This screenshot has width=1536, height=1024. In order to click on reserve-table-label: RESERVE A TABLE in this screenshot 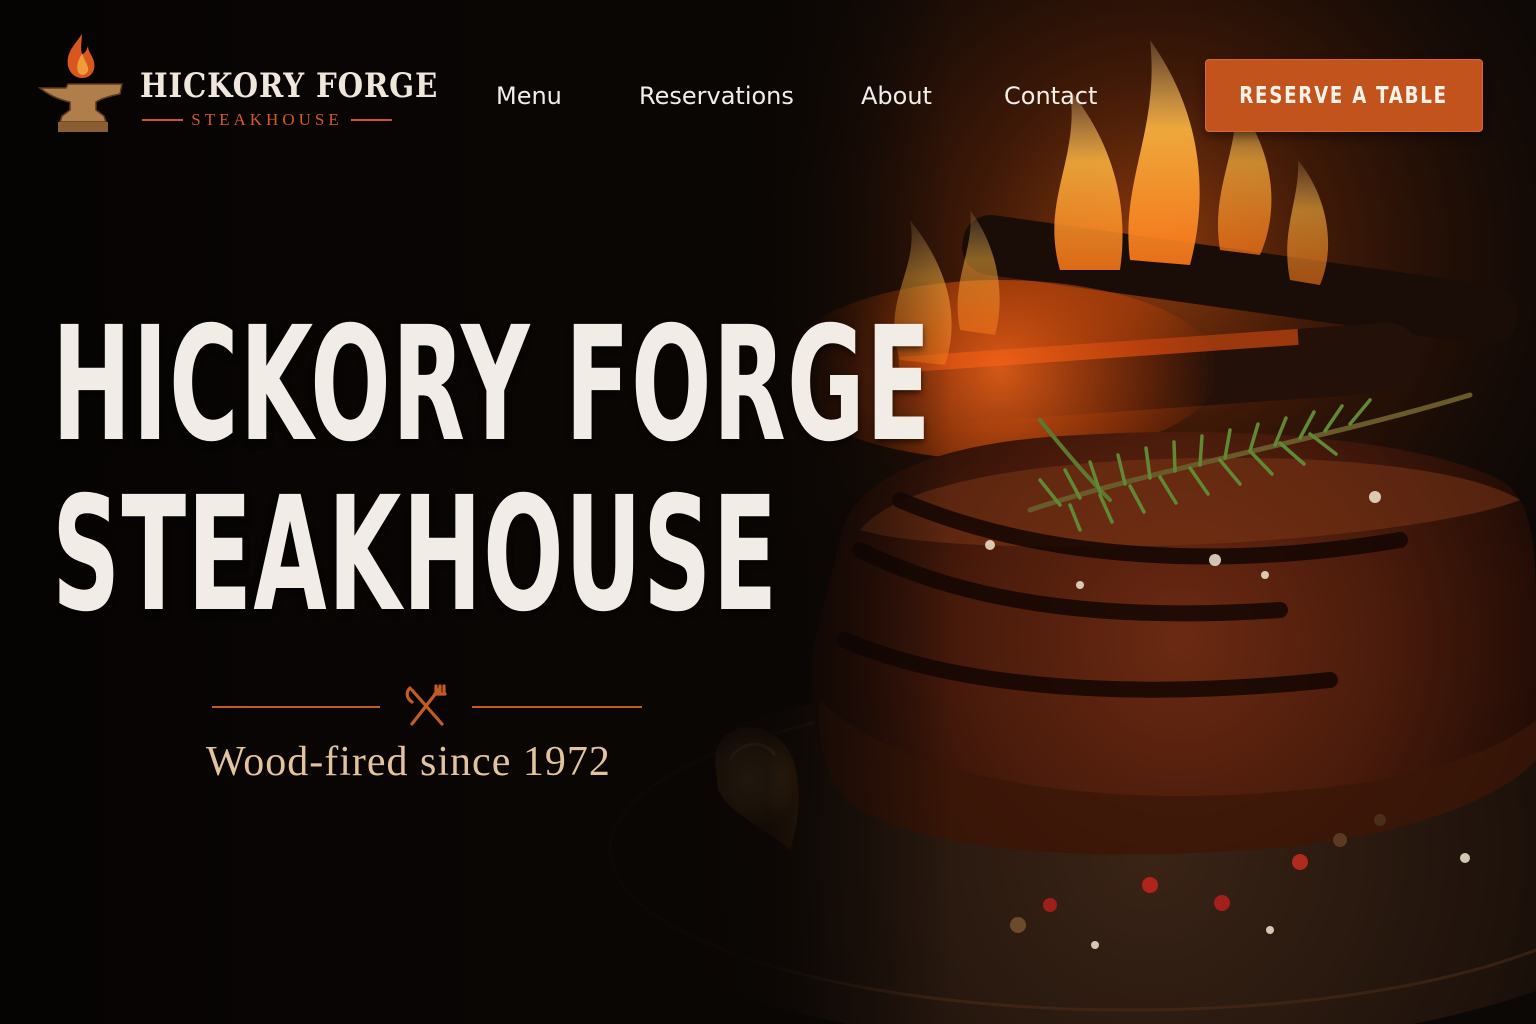, I will do `click(1344, 95)`.